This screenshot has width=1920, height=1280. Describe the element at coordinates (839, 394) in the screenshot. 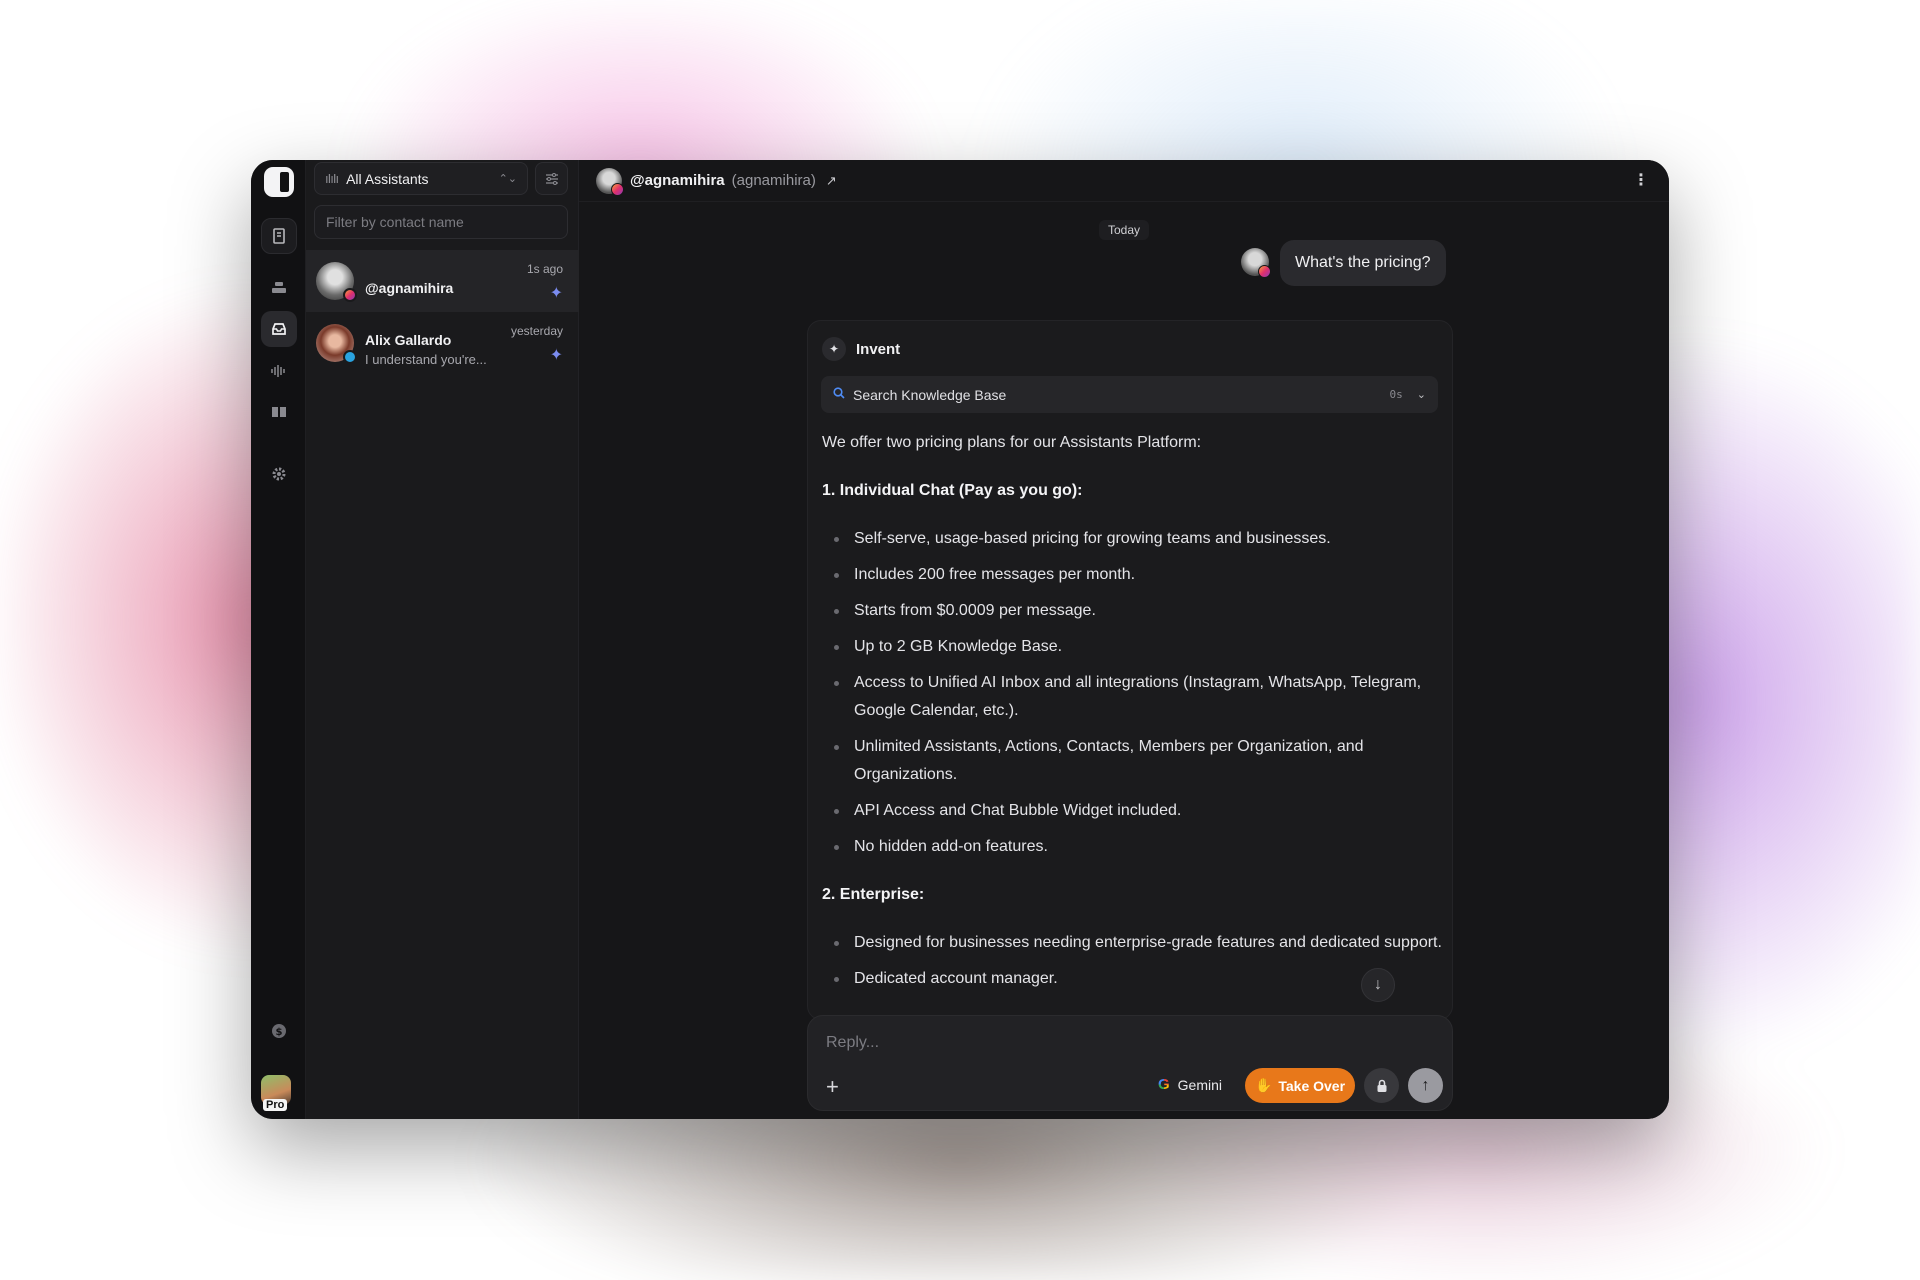

I see `search-icon` at that location.